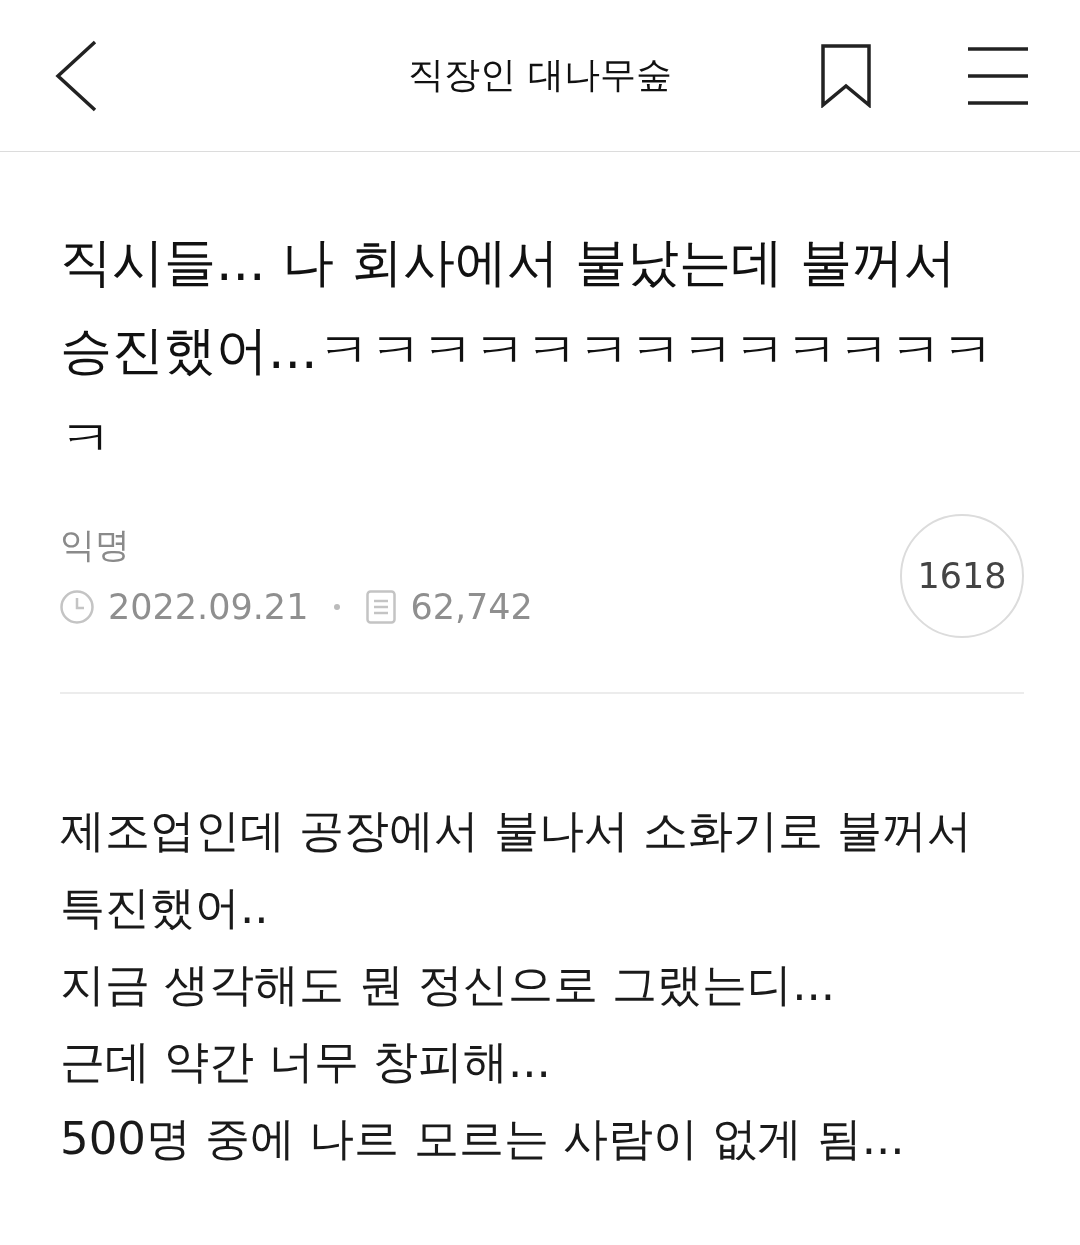 The height and width of the screenshot is (1245, 1080). Describe the element at coordinates (208, 607) in the screenshot. I see `post-date: 2022.09.21` at that location.